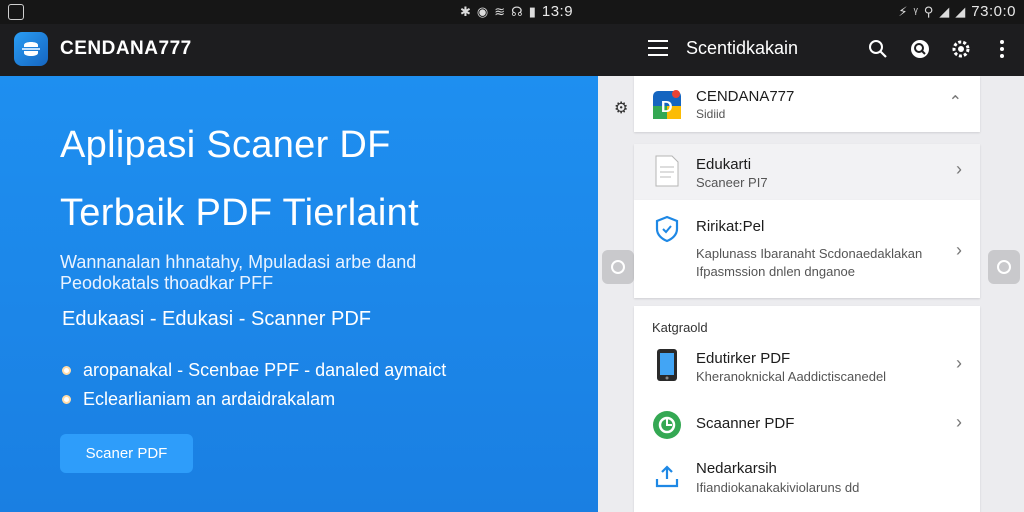  I want to click on hero-subtitle-line2: Peodokatals thoadkar PFF, so click(167, 283).